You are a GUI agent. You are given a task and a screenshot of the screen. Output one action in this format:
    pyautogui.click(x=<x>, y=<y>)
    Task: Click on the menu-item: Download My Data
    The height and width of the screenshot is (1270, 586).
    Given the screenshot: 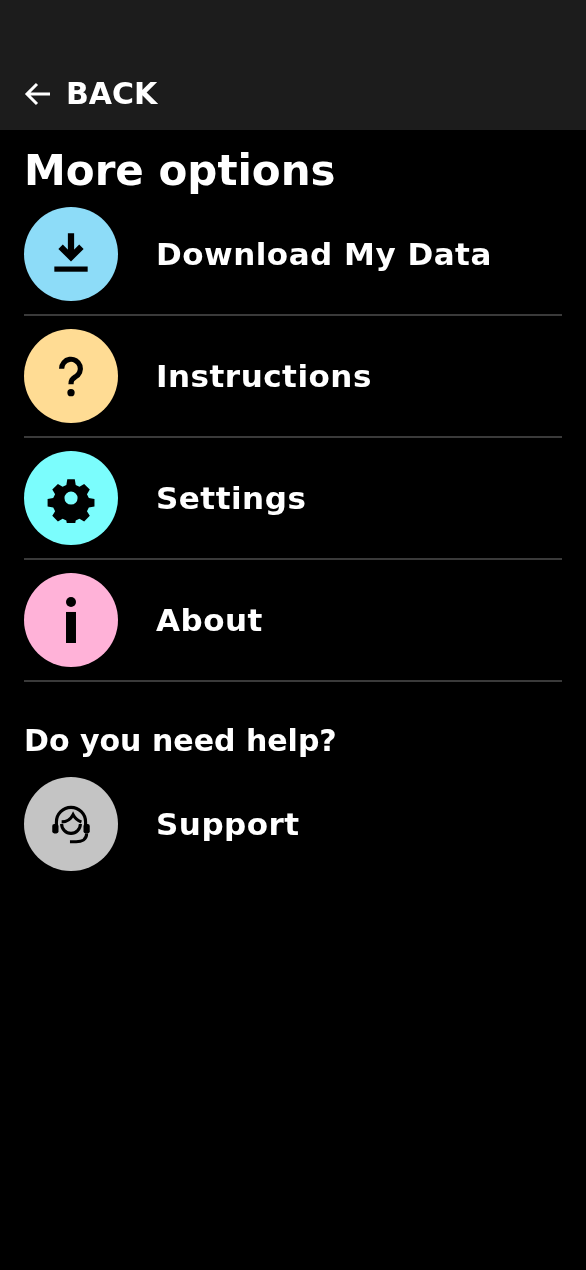 What is the action you would take?
    pyautogui.click(x=293, y=255)
    